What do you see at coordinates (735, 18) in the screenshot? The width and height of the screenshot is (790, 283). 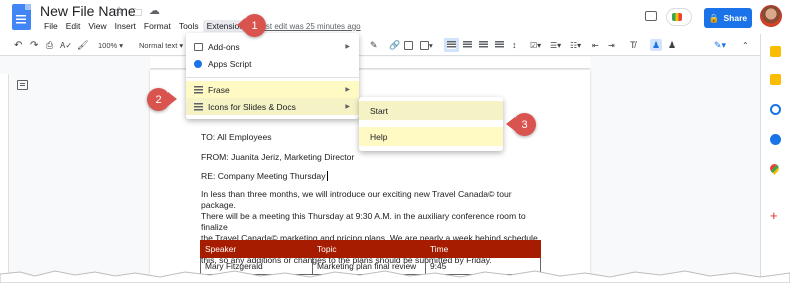 I see `share-label: Share` at bounding box center [735, 18].